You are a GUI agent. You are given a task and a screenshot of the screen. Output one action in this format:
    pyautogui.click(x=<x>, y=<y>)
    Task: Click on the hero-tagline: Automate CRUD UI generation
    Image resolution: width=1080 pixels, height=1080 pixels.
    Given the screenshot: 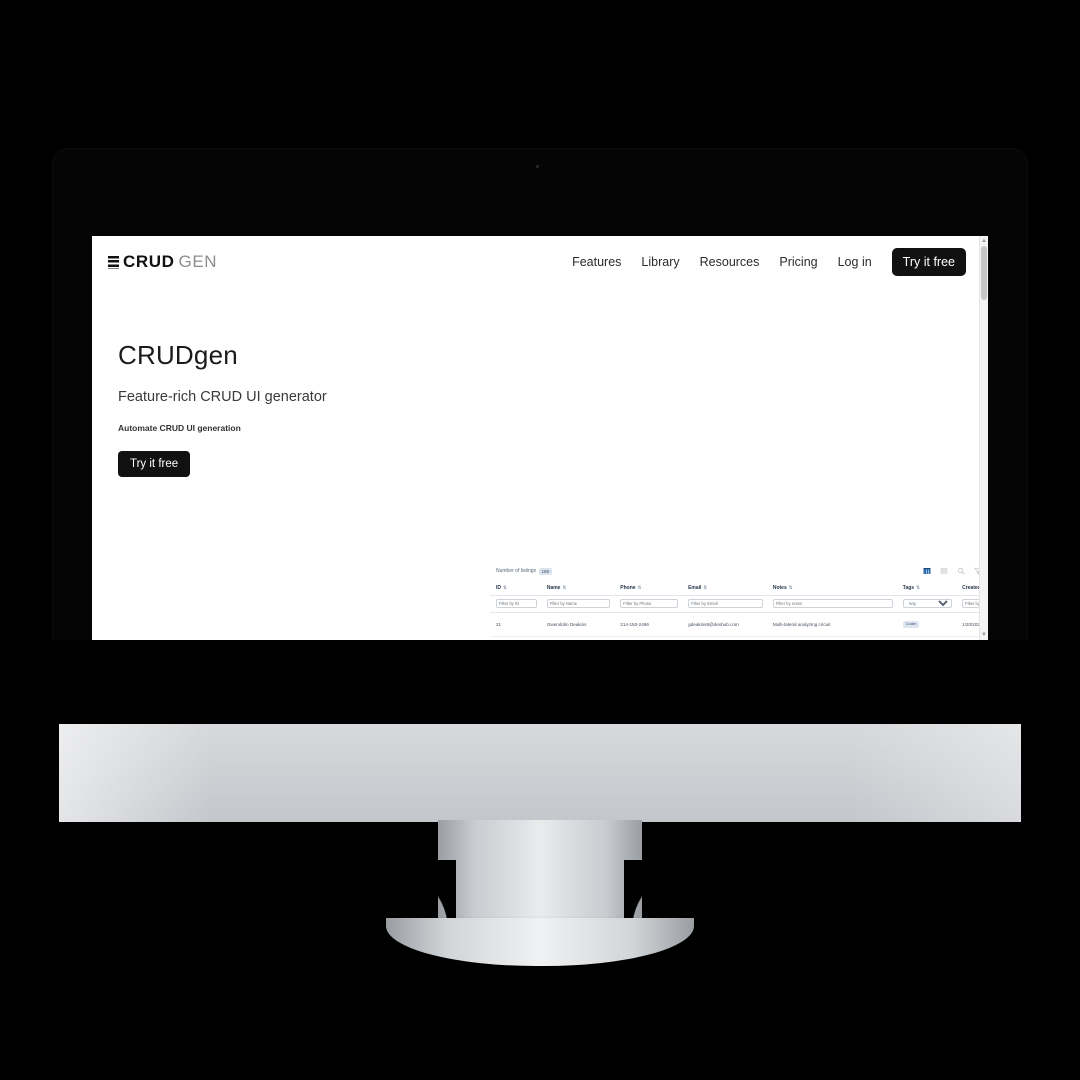 What is the action you would take?
    pyautogui.click(x=179, y=428)
    